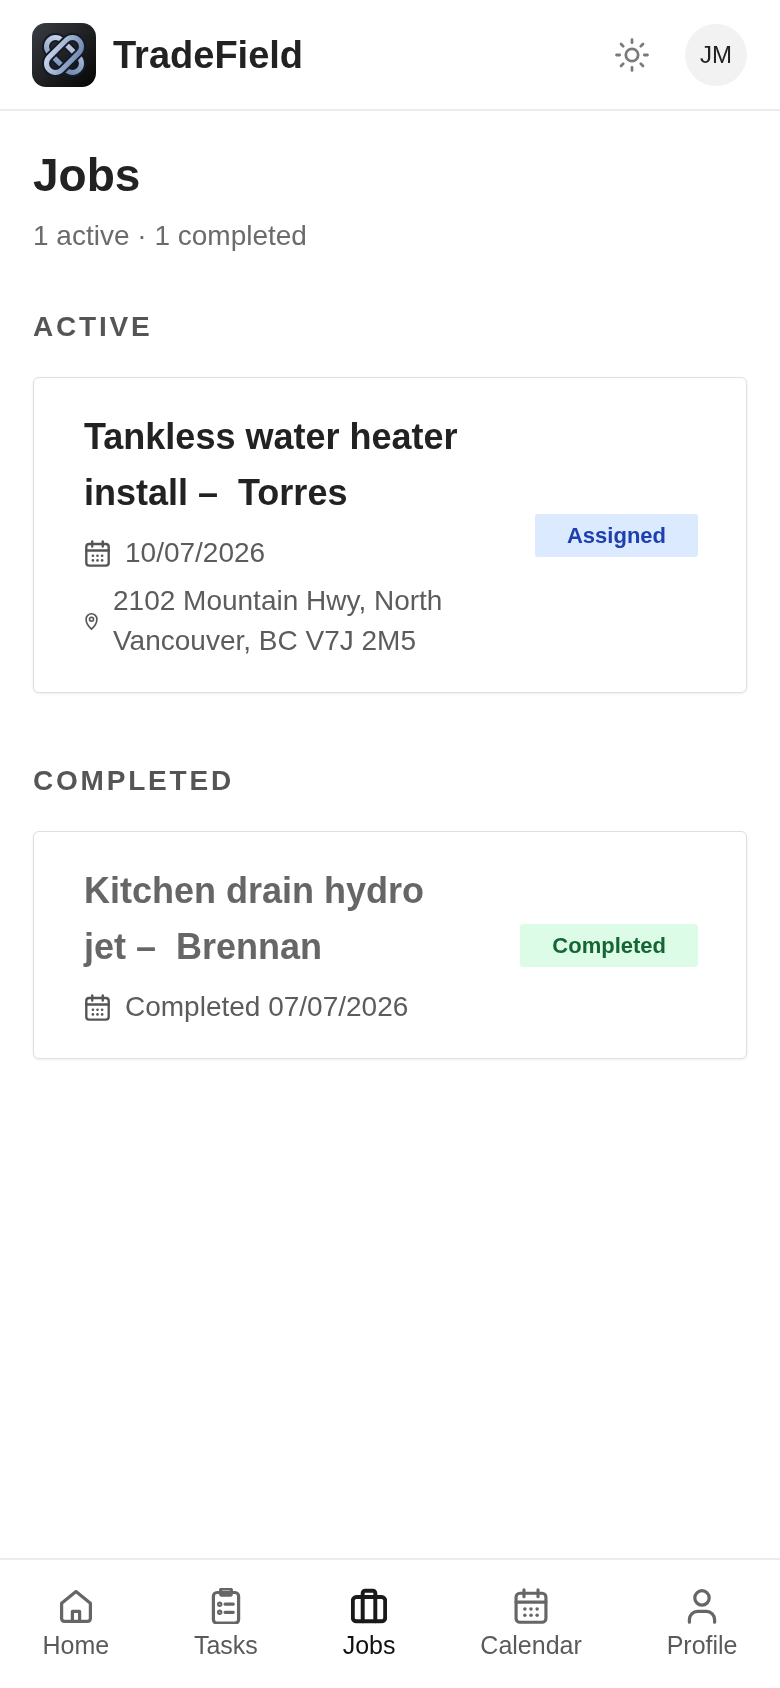 Image resolution: width=780 pixels, height=1688 pixels. I want to click on nav-tab: Profile, so click(702, 1624).